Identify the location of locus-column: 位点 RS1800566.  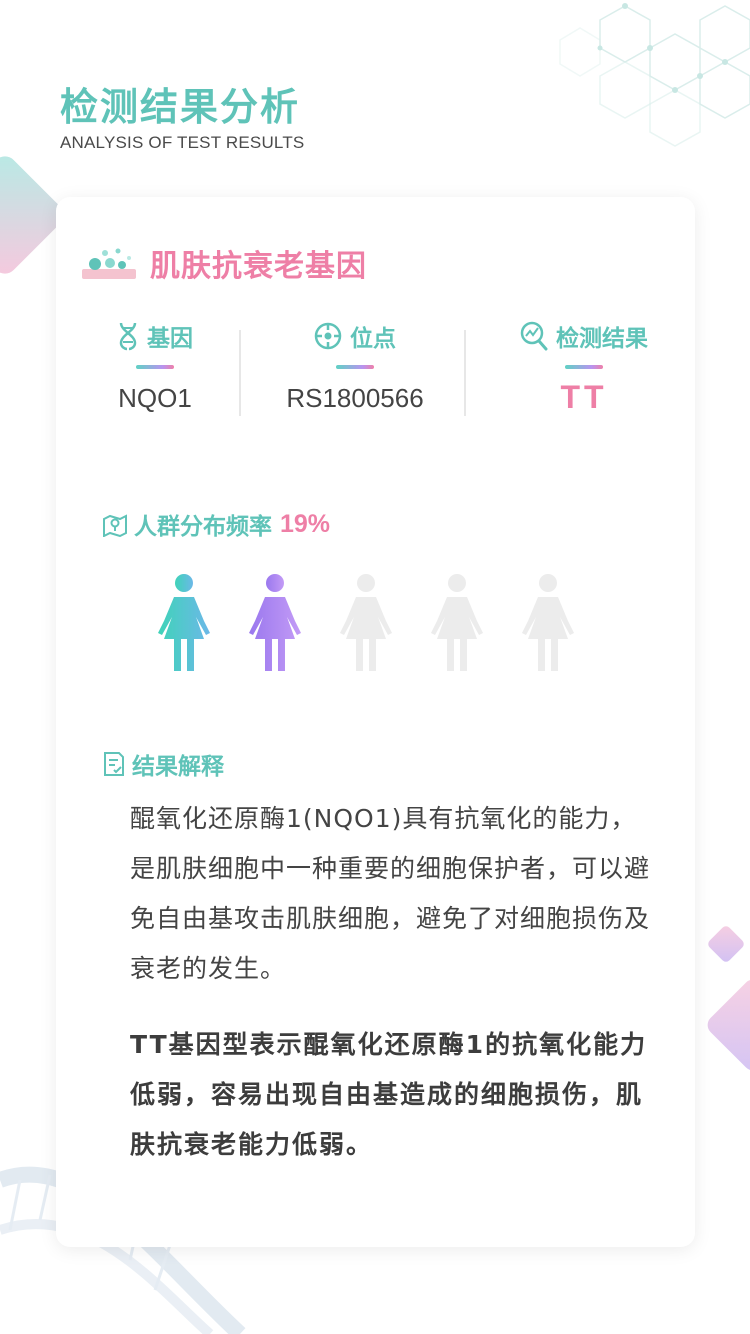
(355, 366).